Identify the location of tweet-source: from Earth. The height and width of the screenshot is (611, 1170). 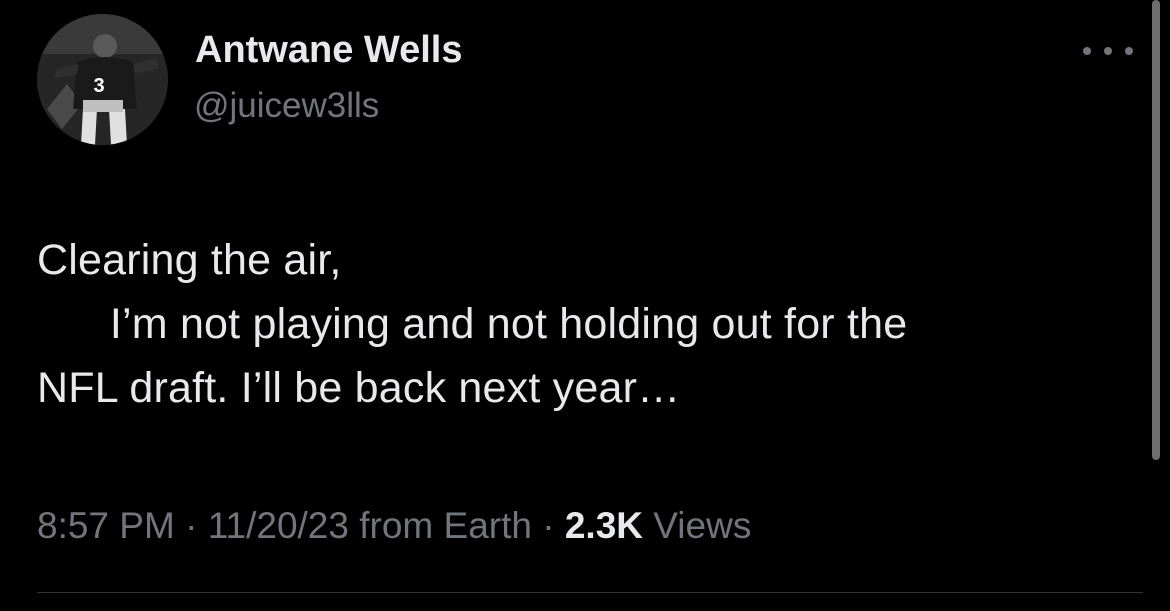
(445, 525).